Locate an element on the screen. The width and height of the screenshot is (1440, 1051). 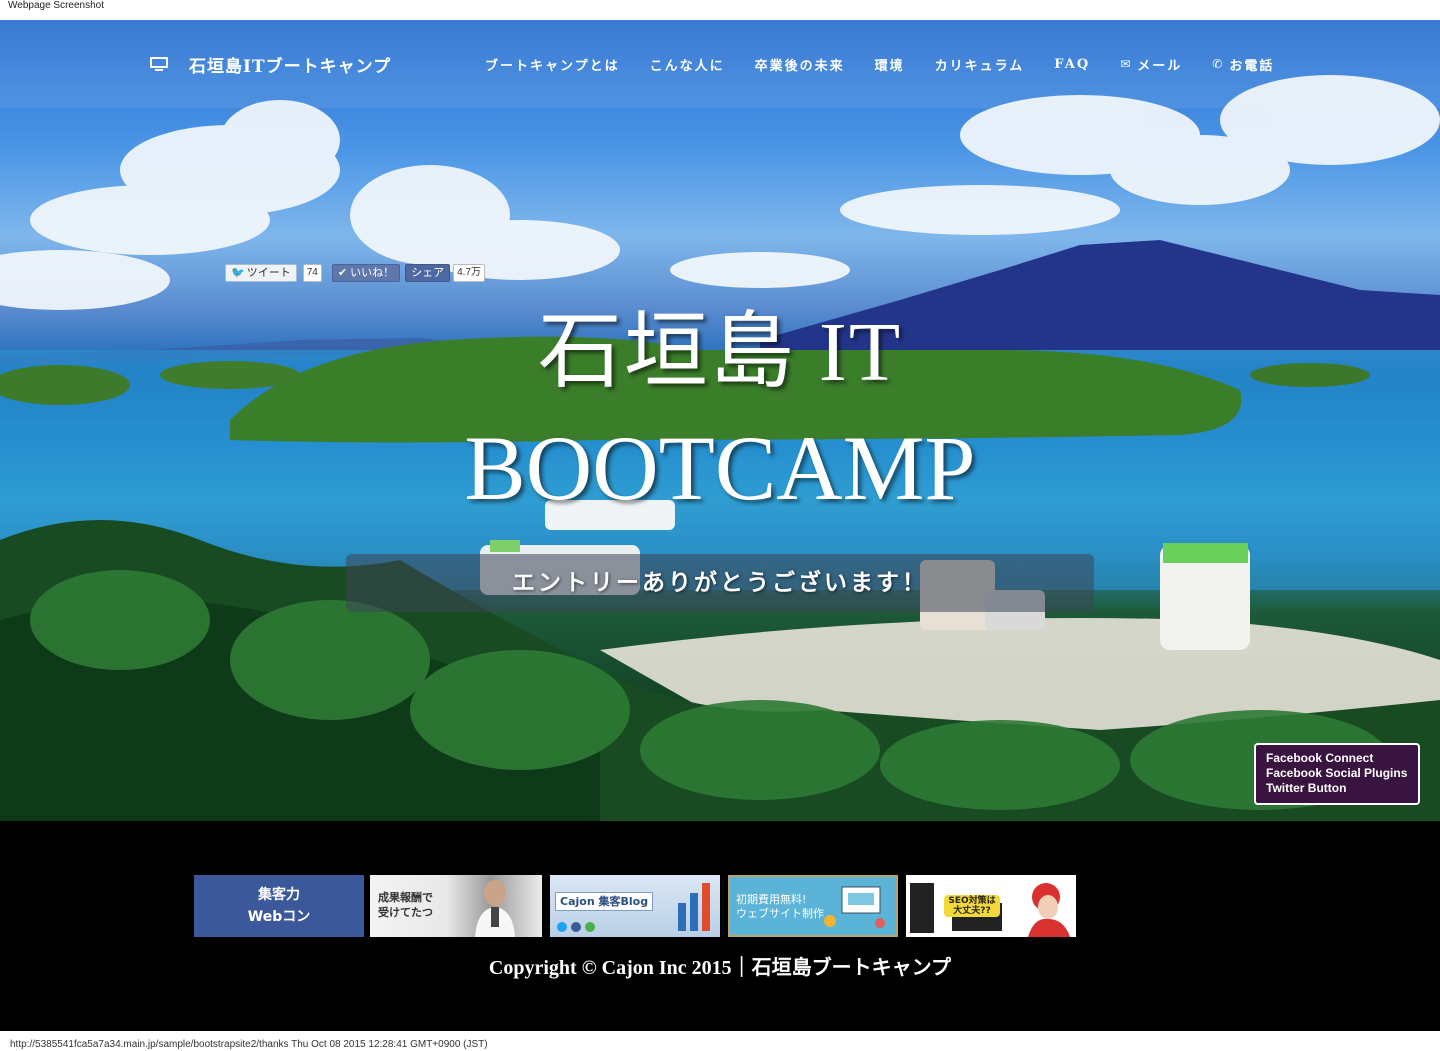
banner-performance: 成果報酬で 受けてたつ is located at coordinates (456, 906).